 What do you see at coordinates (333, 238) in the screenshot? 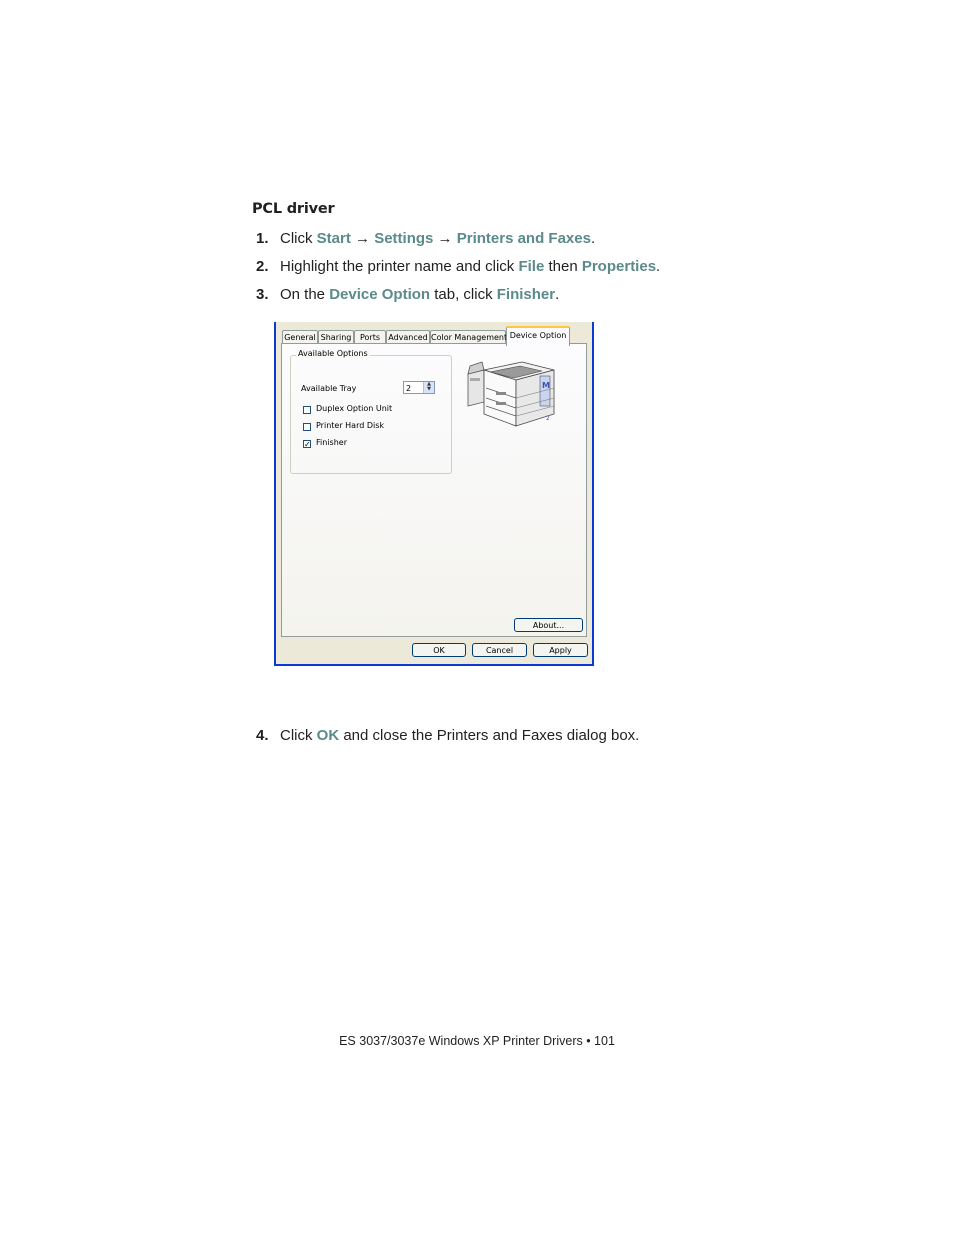
I see `ui-term-start: Start` at bounding box center [333, 238].